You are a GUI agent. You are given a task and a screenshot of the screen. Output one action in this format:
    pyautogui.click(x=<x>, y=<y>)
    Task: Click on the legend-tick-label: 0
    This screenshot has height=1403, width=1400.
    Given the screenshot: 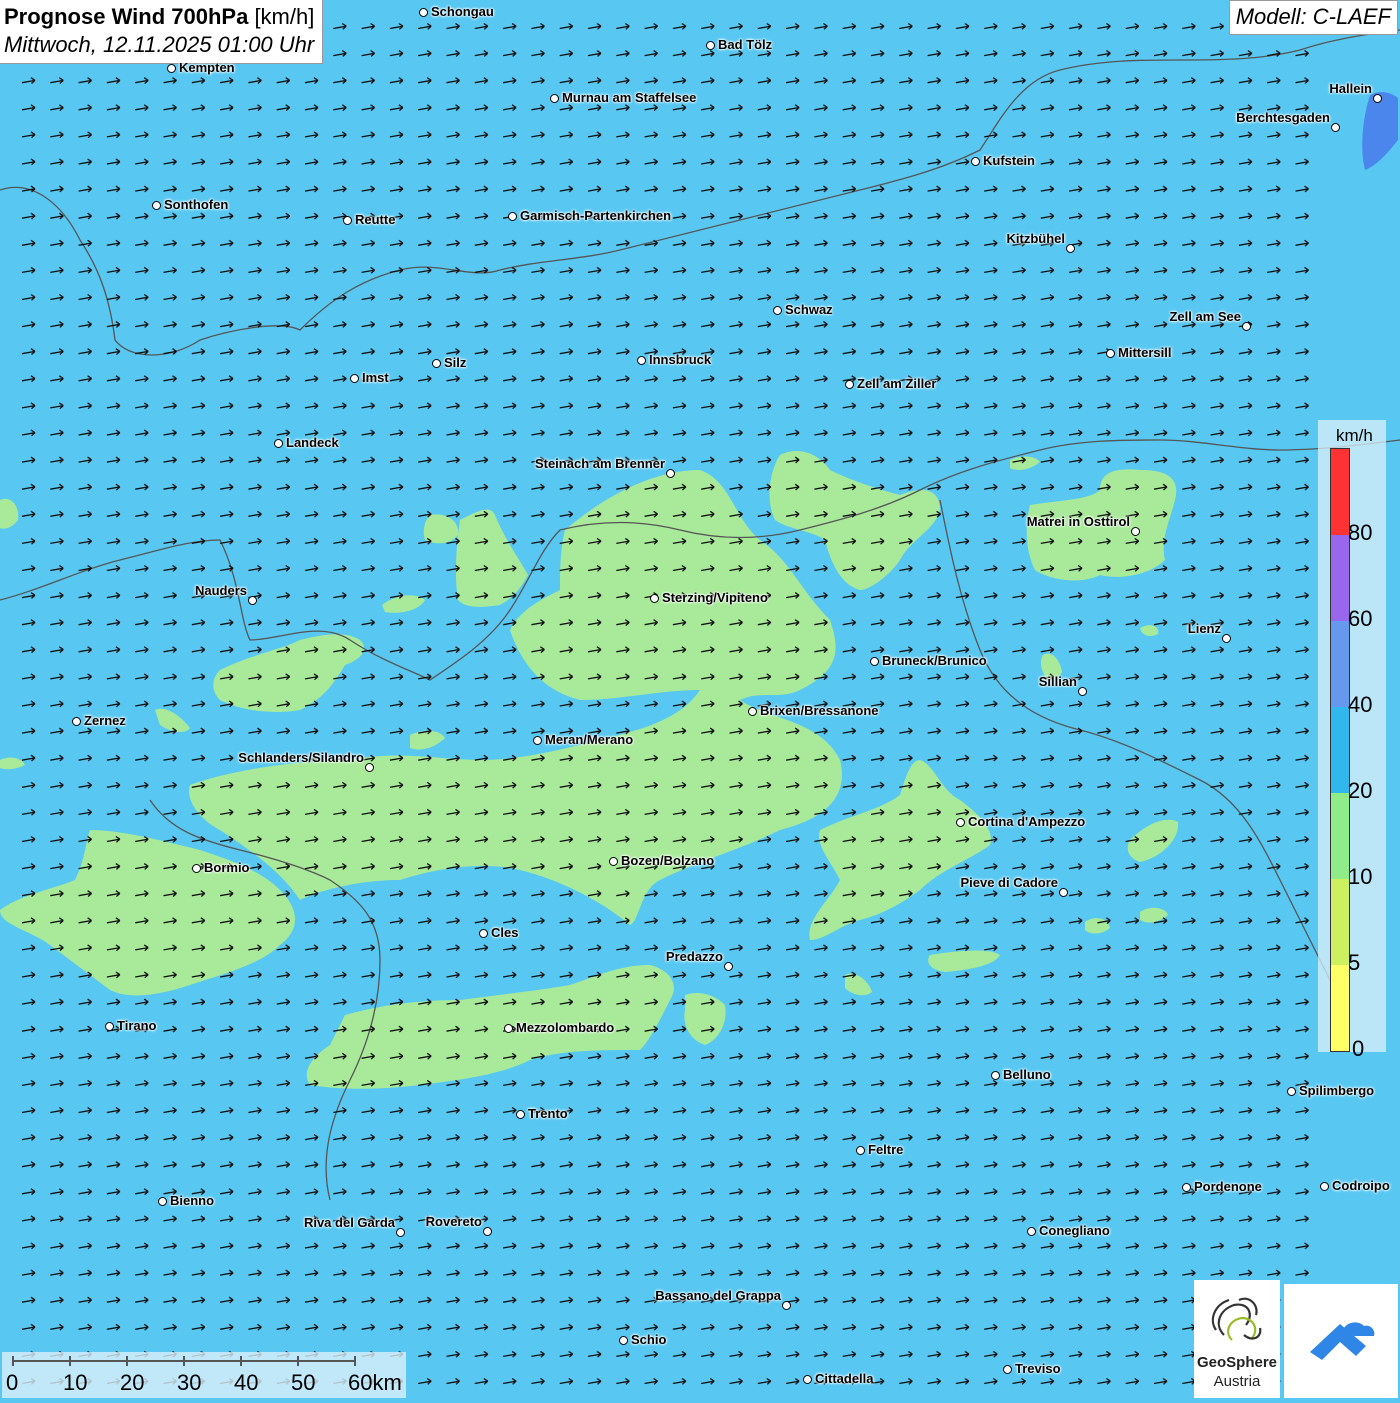 What is the action you would take?
    pyautogui.click(x=1358, y=1048)
    